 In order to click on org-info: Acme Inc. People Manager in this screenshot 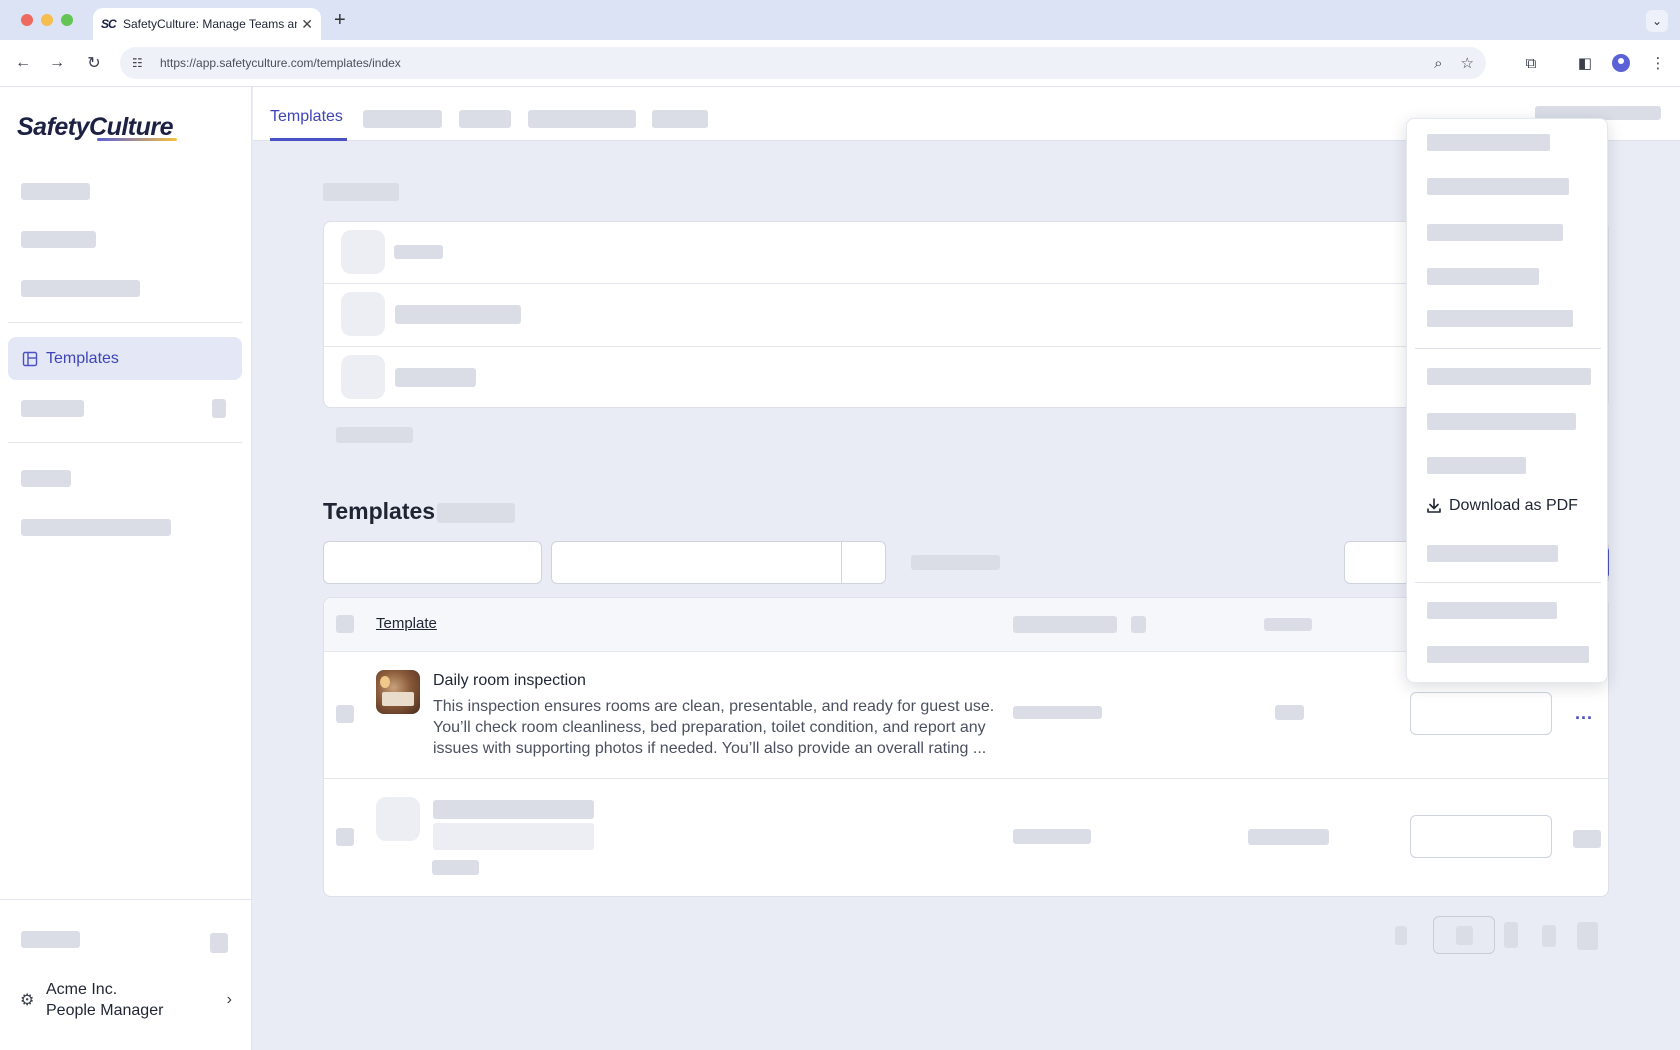, I will do `click(136, 1000)`.